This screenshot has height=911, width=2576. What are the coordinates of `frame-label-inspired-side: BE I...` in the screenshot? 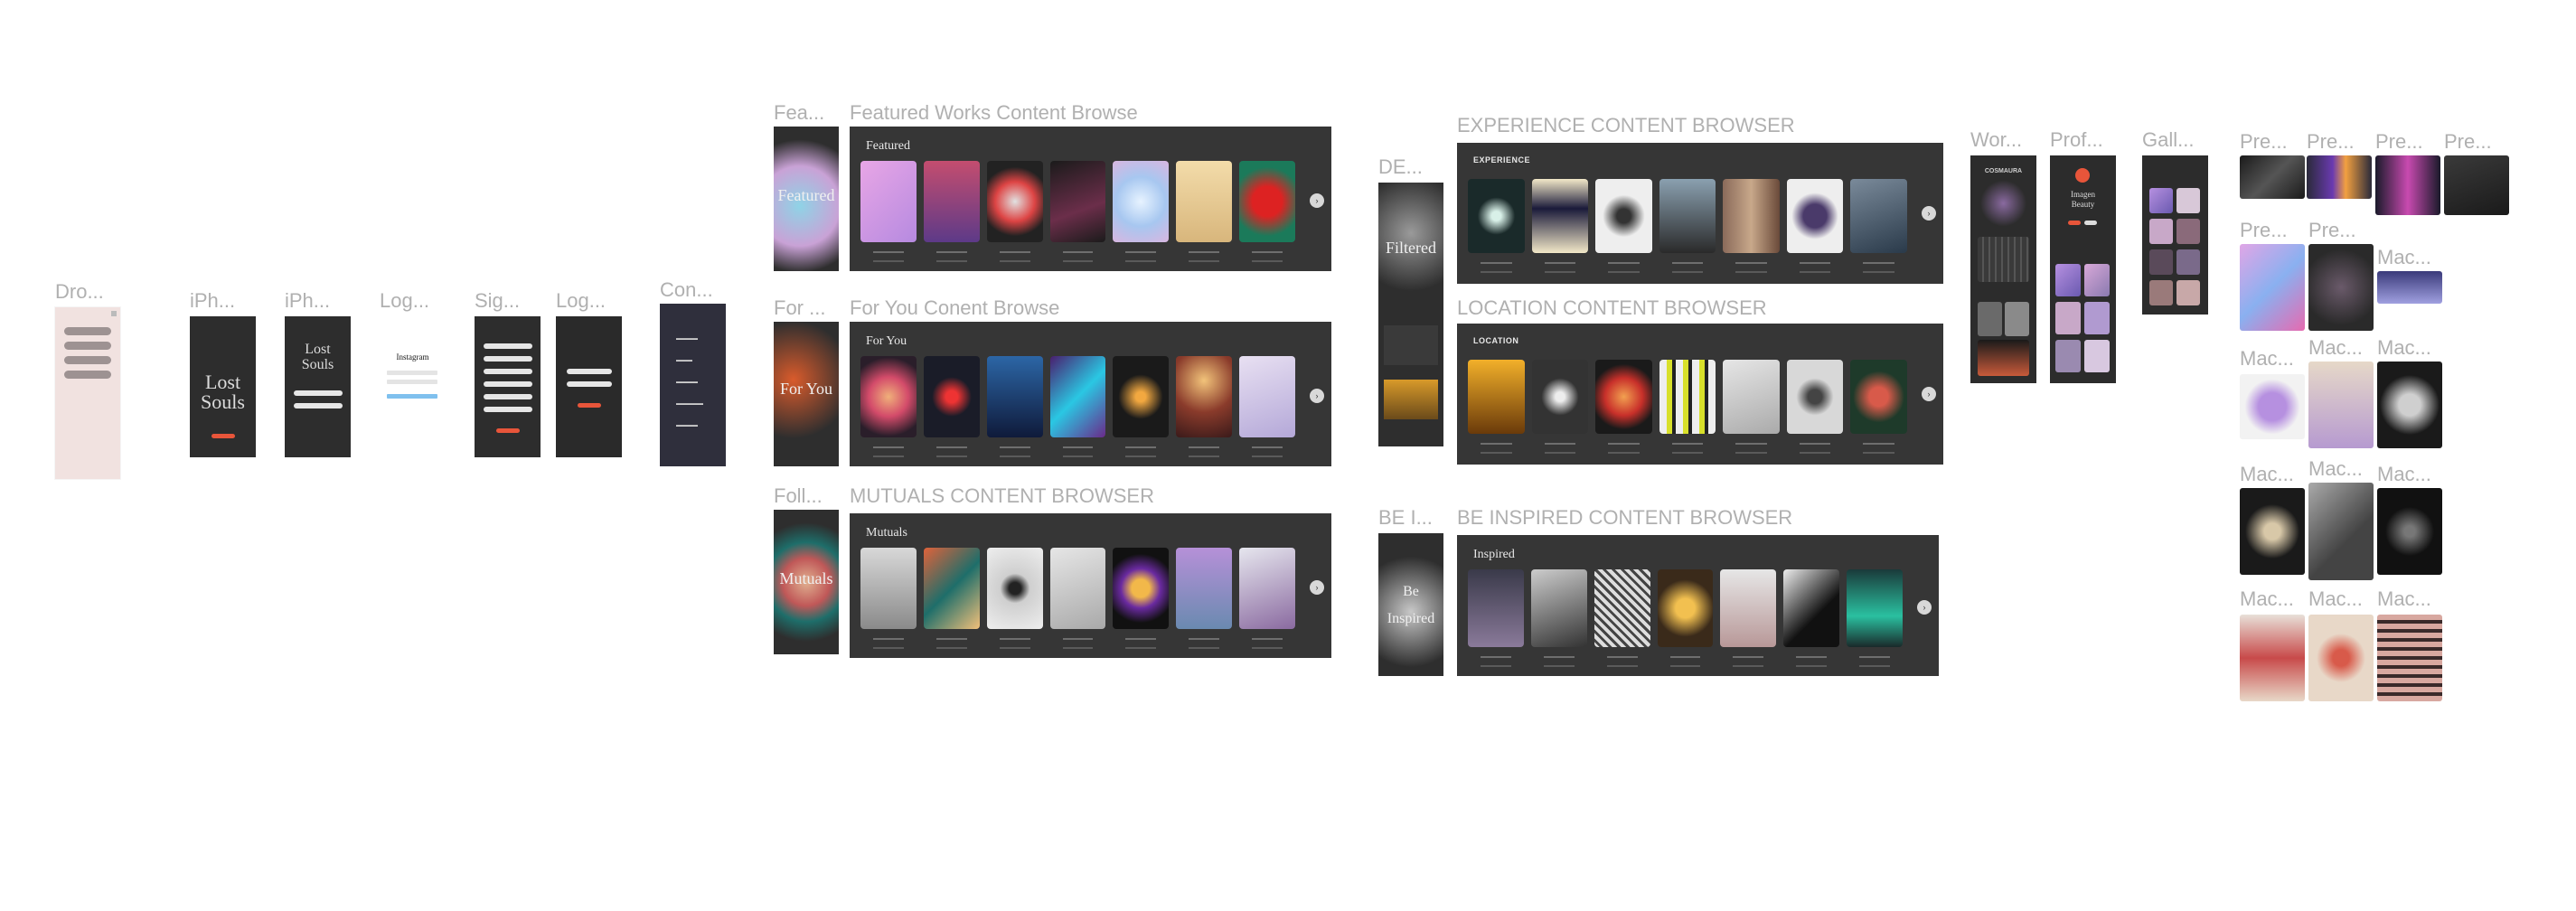 It's located at (1405, 518).